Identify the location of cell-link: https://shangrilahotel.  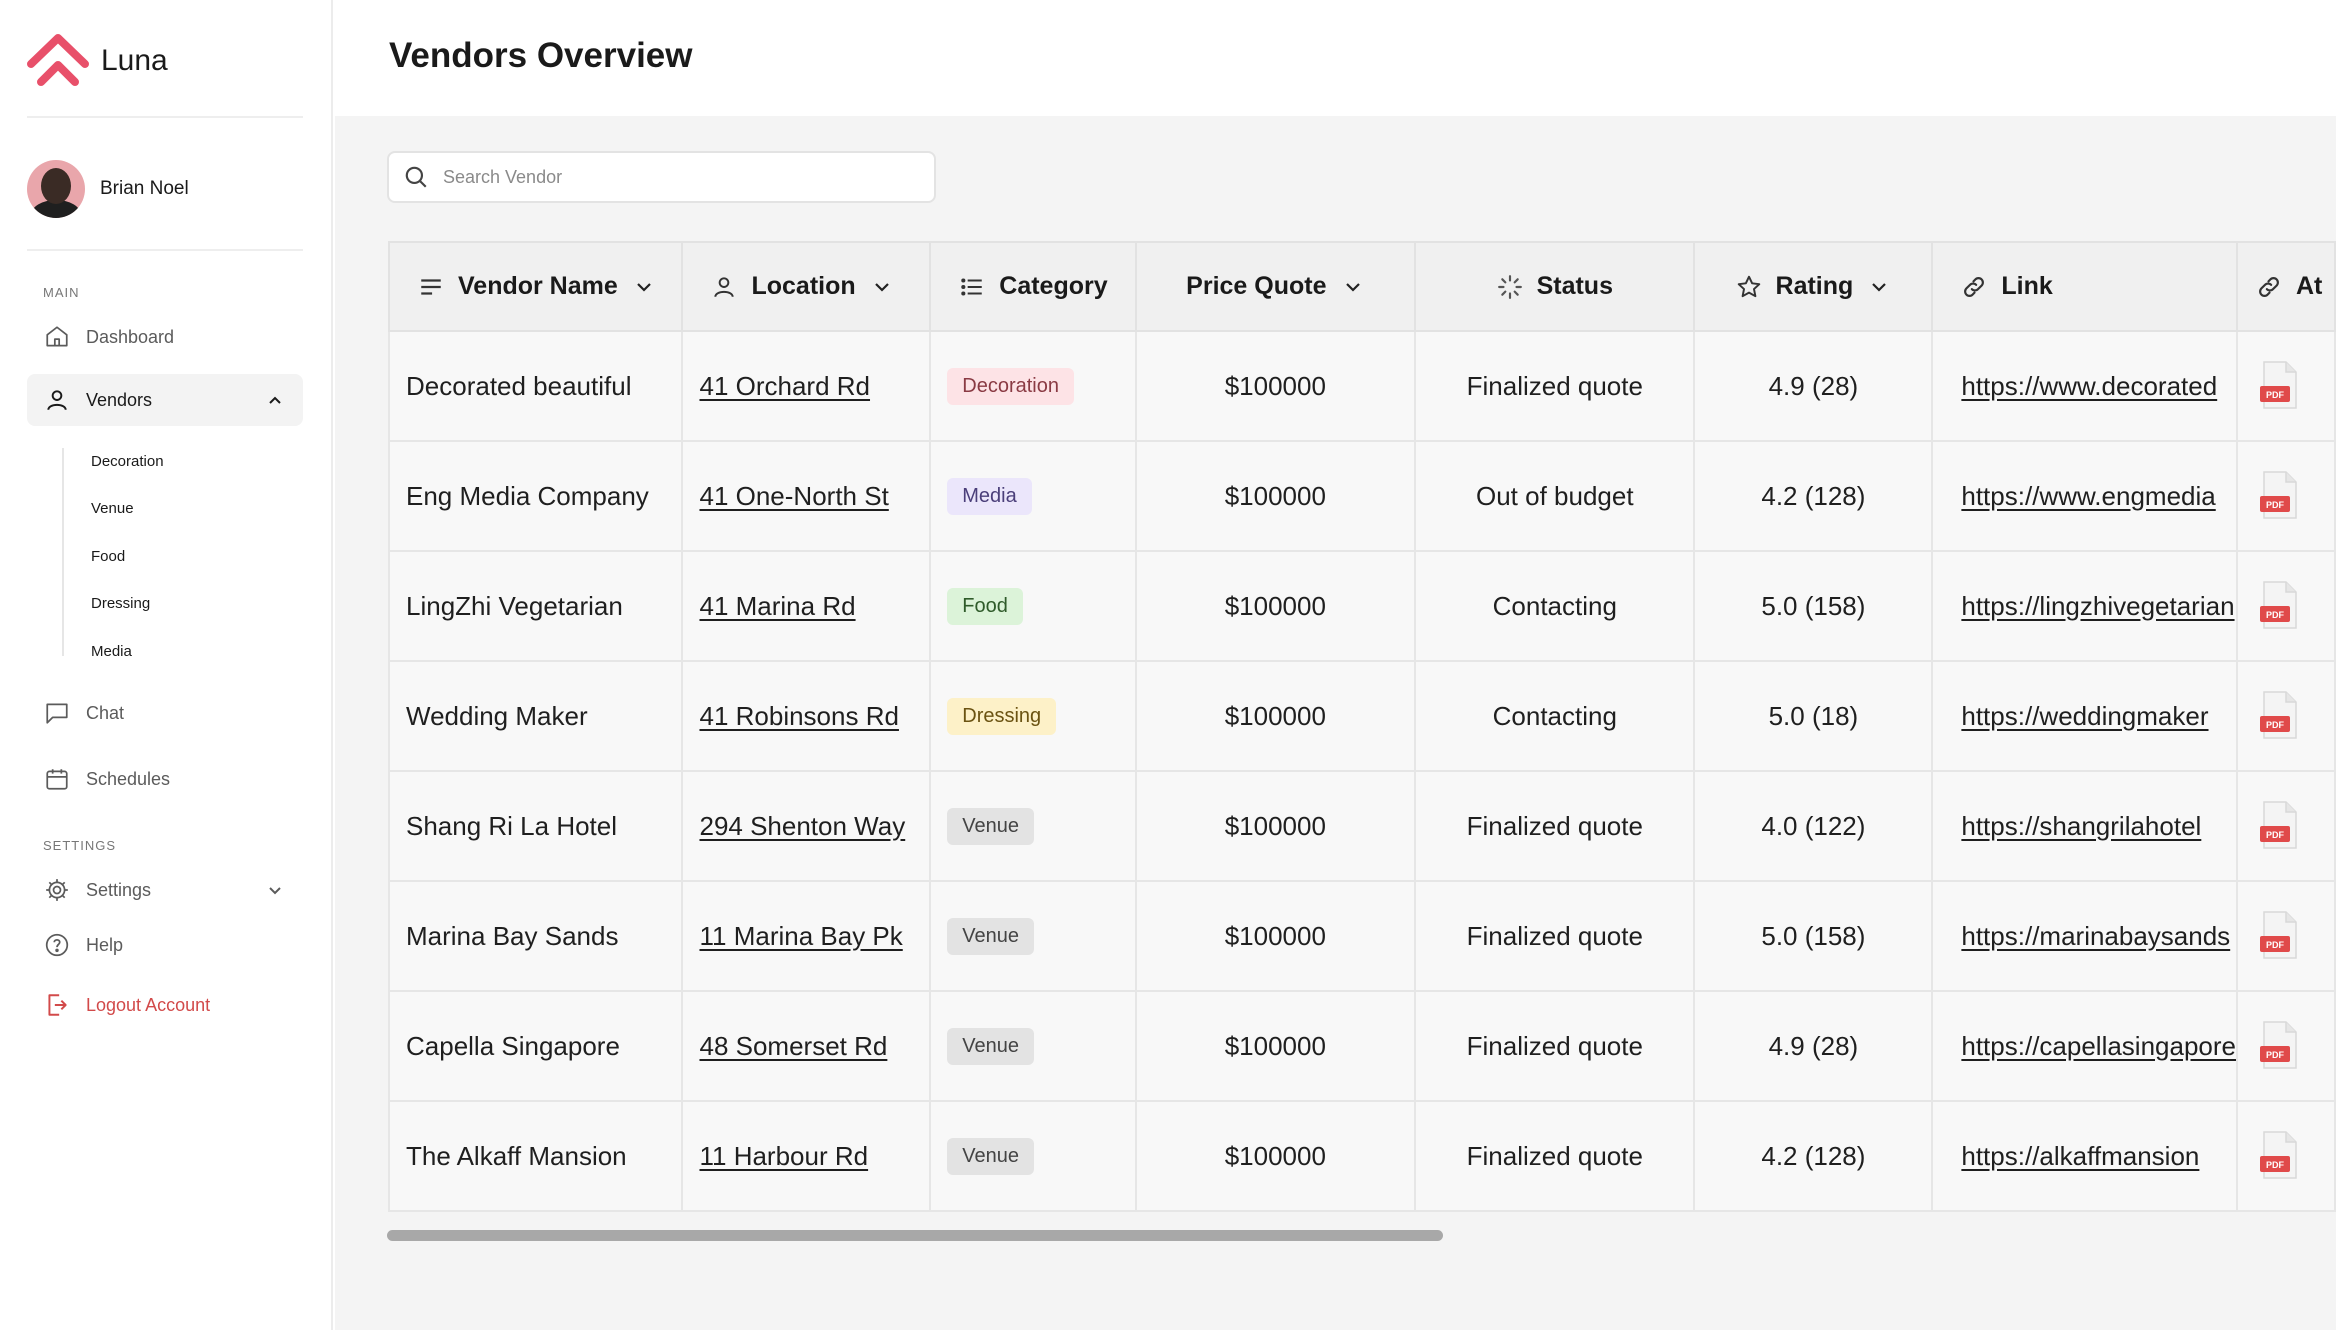
(2084, 826).